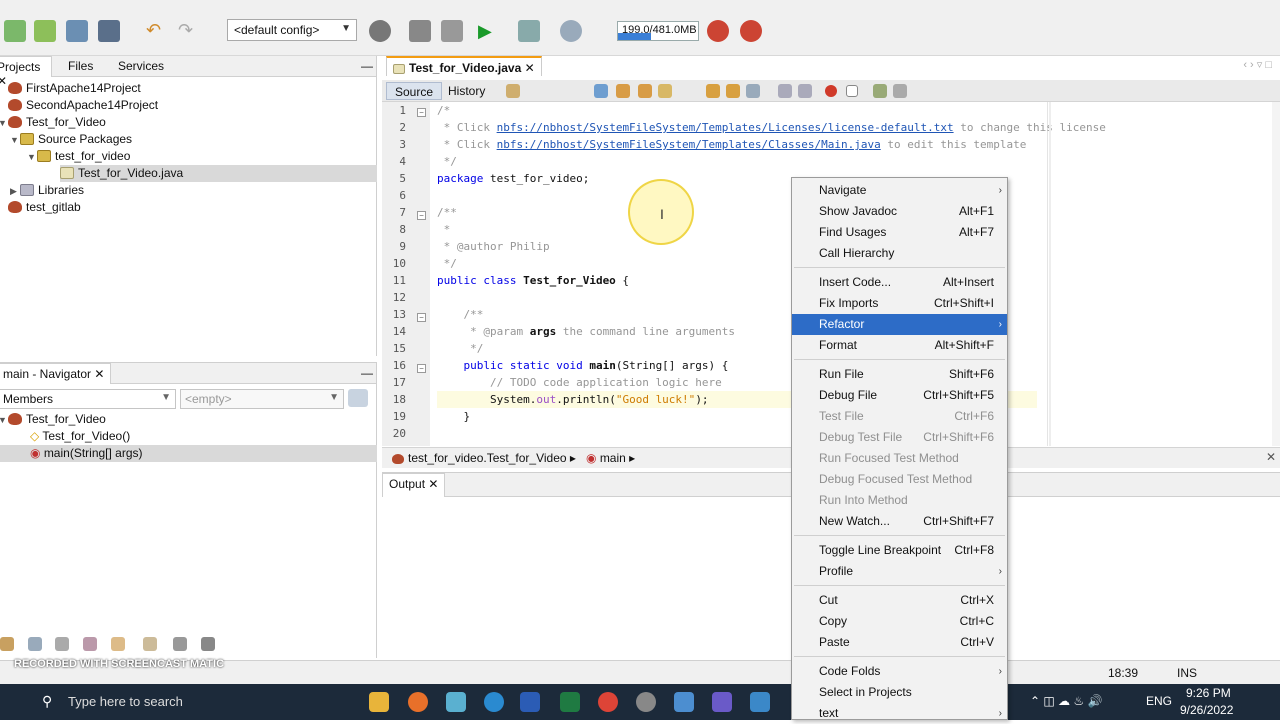 This screenshot has height=724, width=1280. I want to click on redo-icon: ↷, so click(189, 31).